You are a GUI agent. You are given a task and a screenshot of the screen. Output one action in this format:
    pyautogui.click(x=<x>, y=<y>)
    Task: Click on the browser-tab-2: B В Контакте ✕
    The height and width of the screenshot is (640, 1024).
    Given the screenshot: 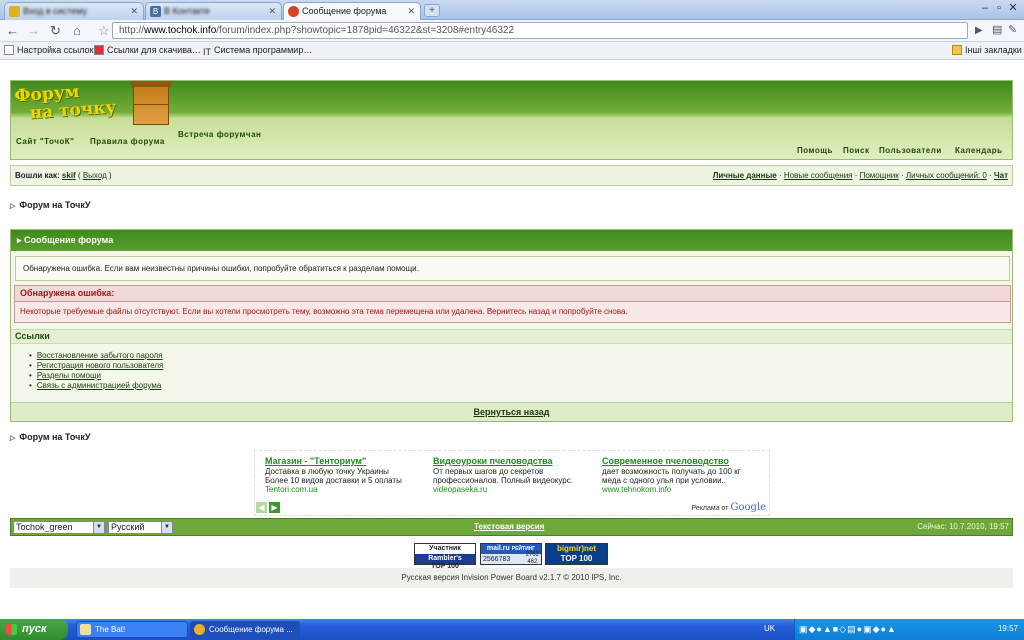 What is the action you would take?
    pyautogui.click(x=213, y=11)
    